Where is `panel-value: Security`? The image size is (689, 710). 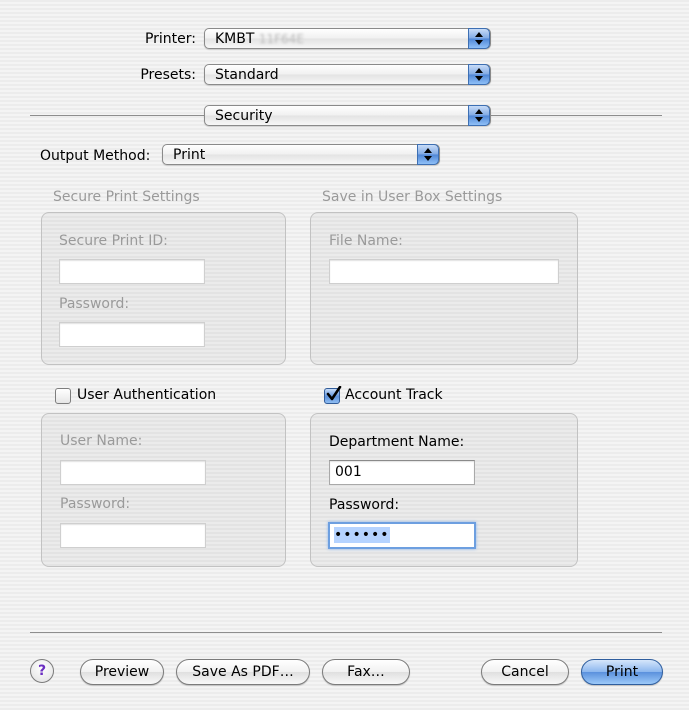 panel-value: Security is located at coordinates (244, 116).